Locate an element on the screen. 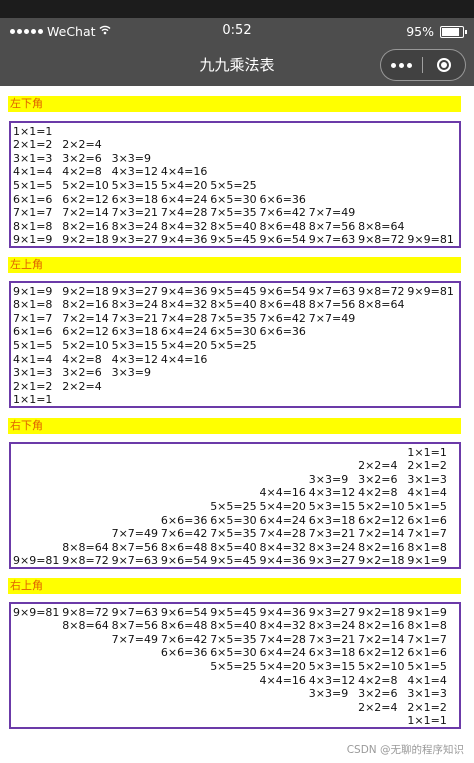  table-cell: 5×3=15 is located at coordinates (135, 185).